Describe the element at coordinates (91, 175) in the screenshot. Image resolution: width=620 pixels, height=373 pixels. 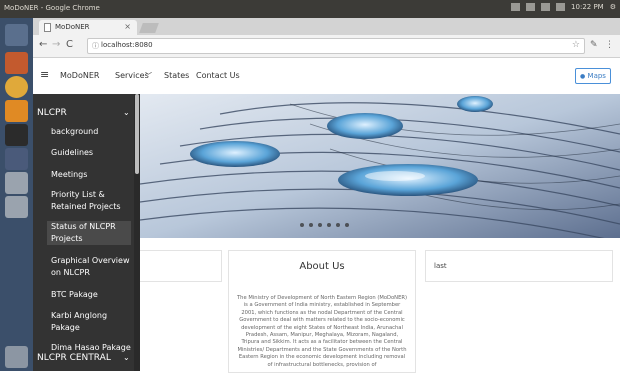
I see `sidebar-item-meetings: Meetings` at that location.